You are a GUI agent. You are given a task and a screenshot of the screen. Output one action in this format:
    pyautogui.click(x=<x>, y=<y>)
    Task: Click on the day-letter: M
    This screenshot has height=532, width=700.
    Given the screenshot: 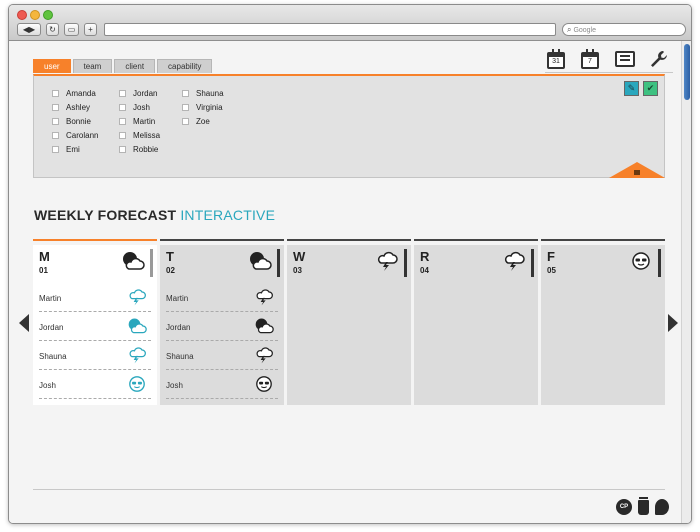 What is the action you would take?
    pyautogui.click(x=44, y=256)
    